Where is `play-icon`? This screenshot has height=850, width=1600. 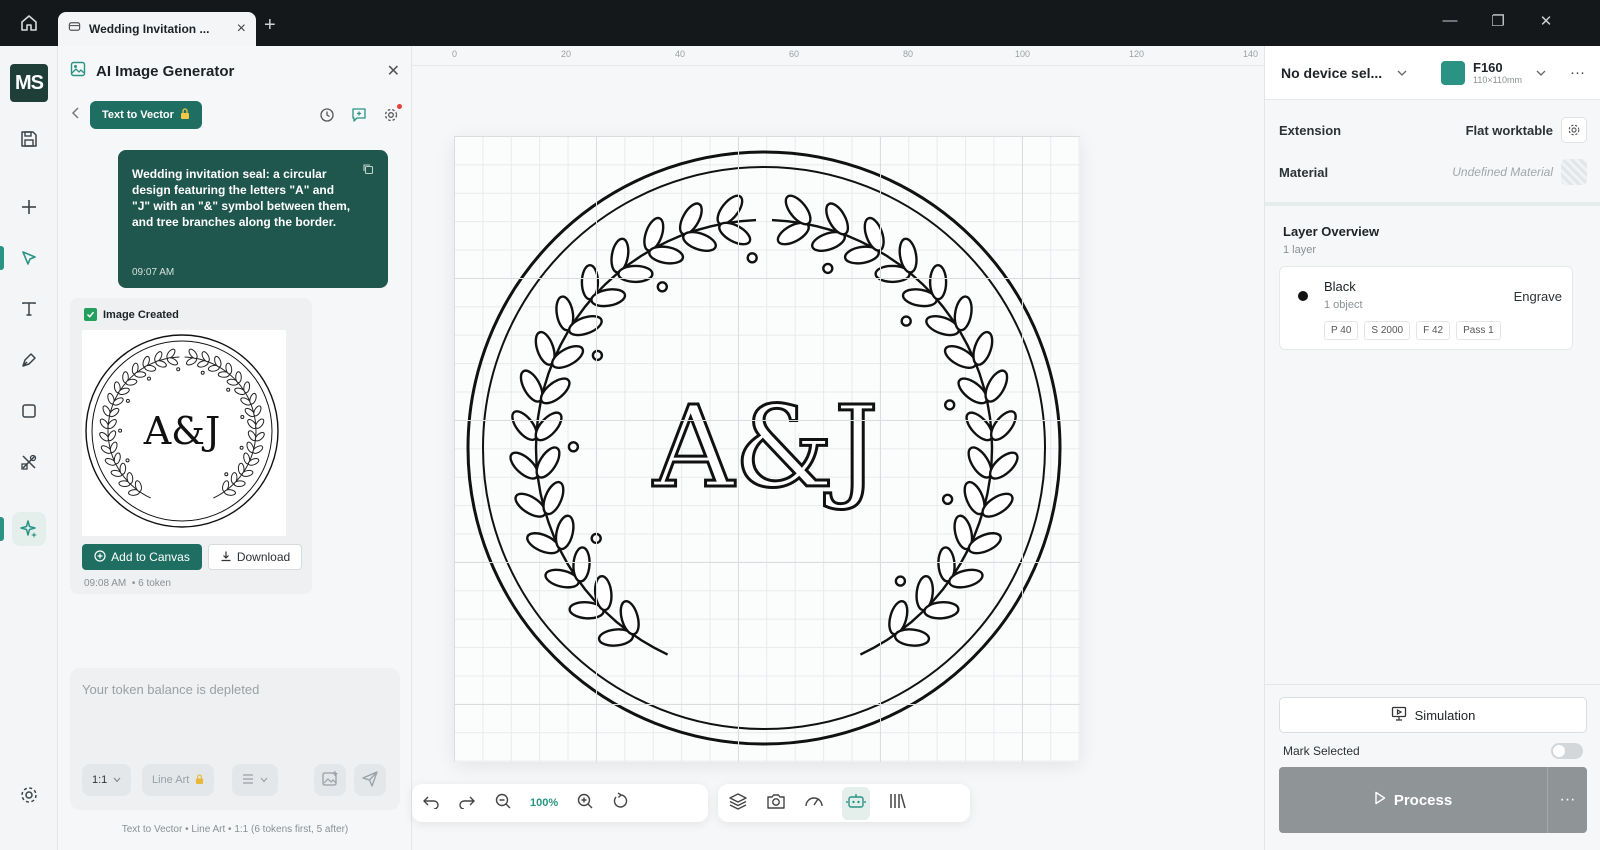 play-icon is located at coordinates (1380, 800).